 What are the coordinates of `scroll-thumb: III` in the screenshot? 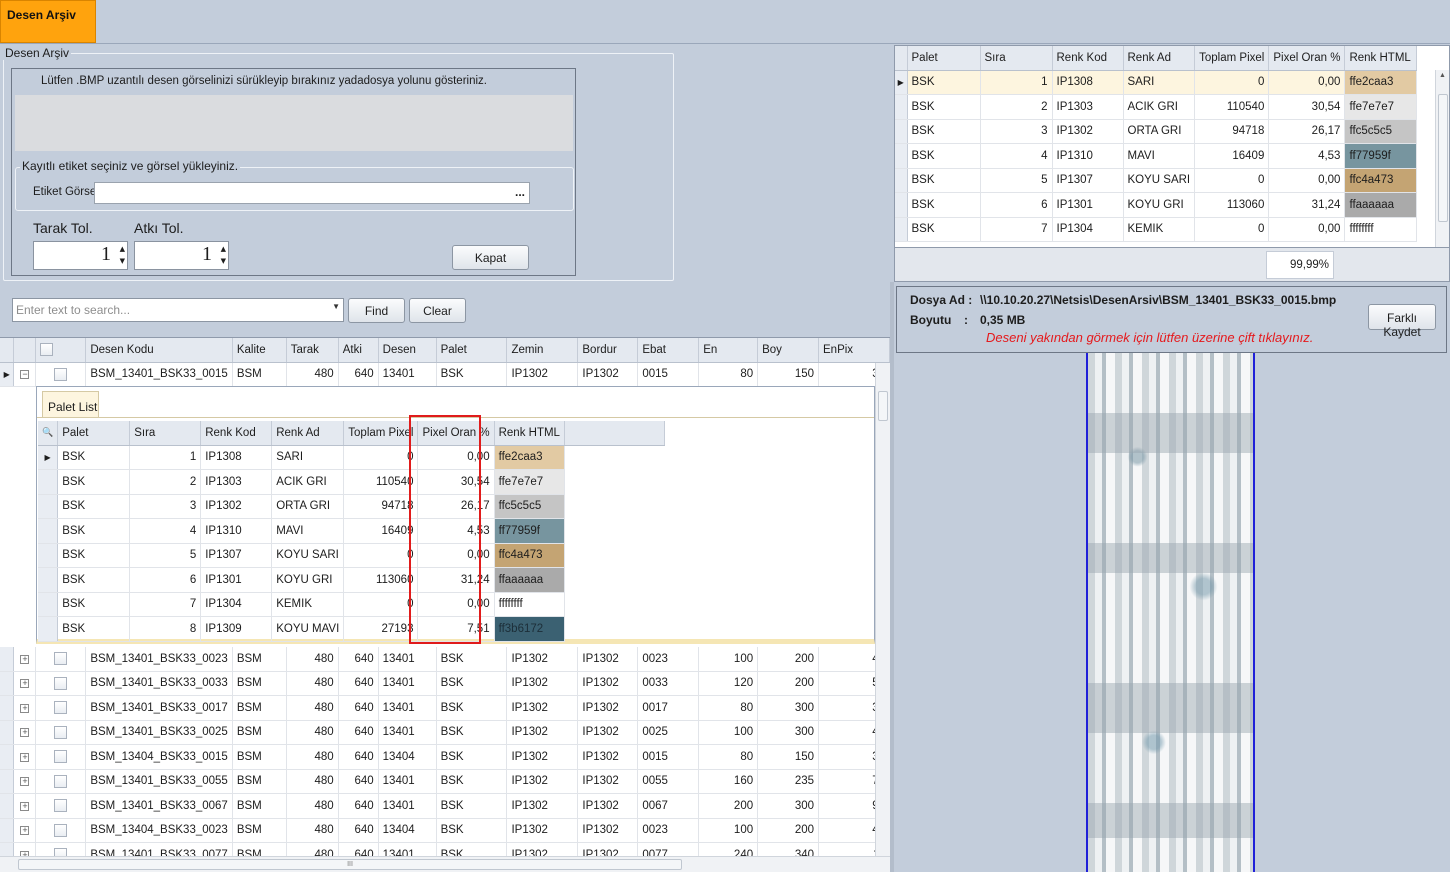 It's located at (350, 864).